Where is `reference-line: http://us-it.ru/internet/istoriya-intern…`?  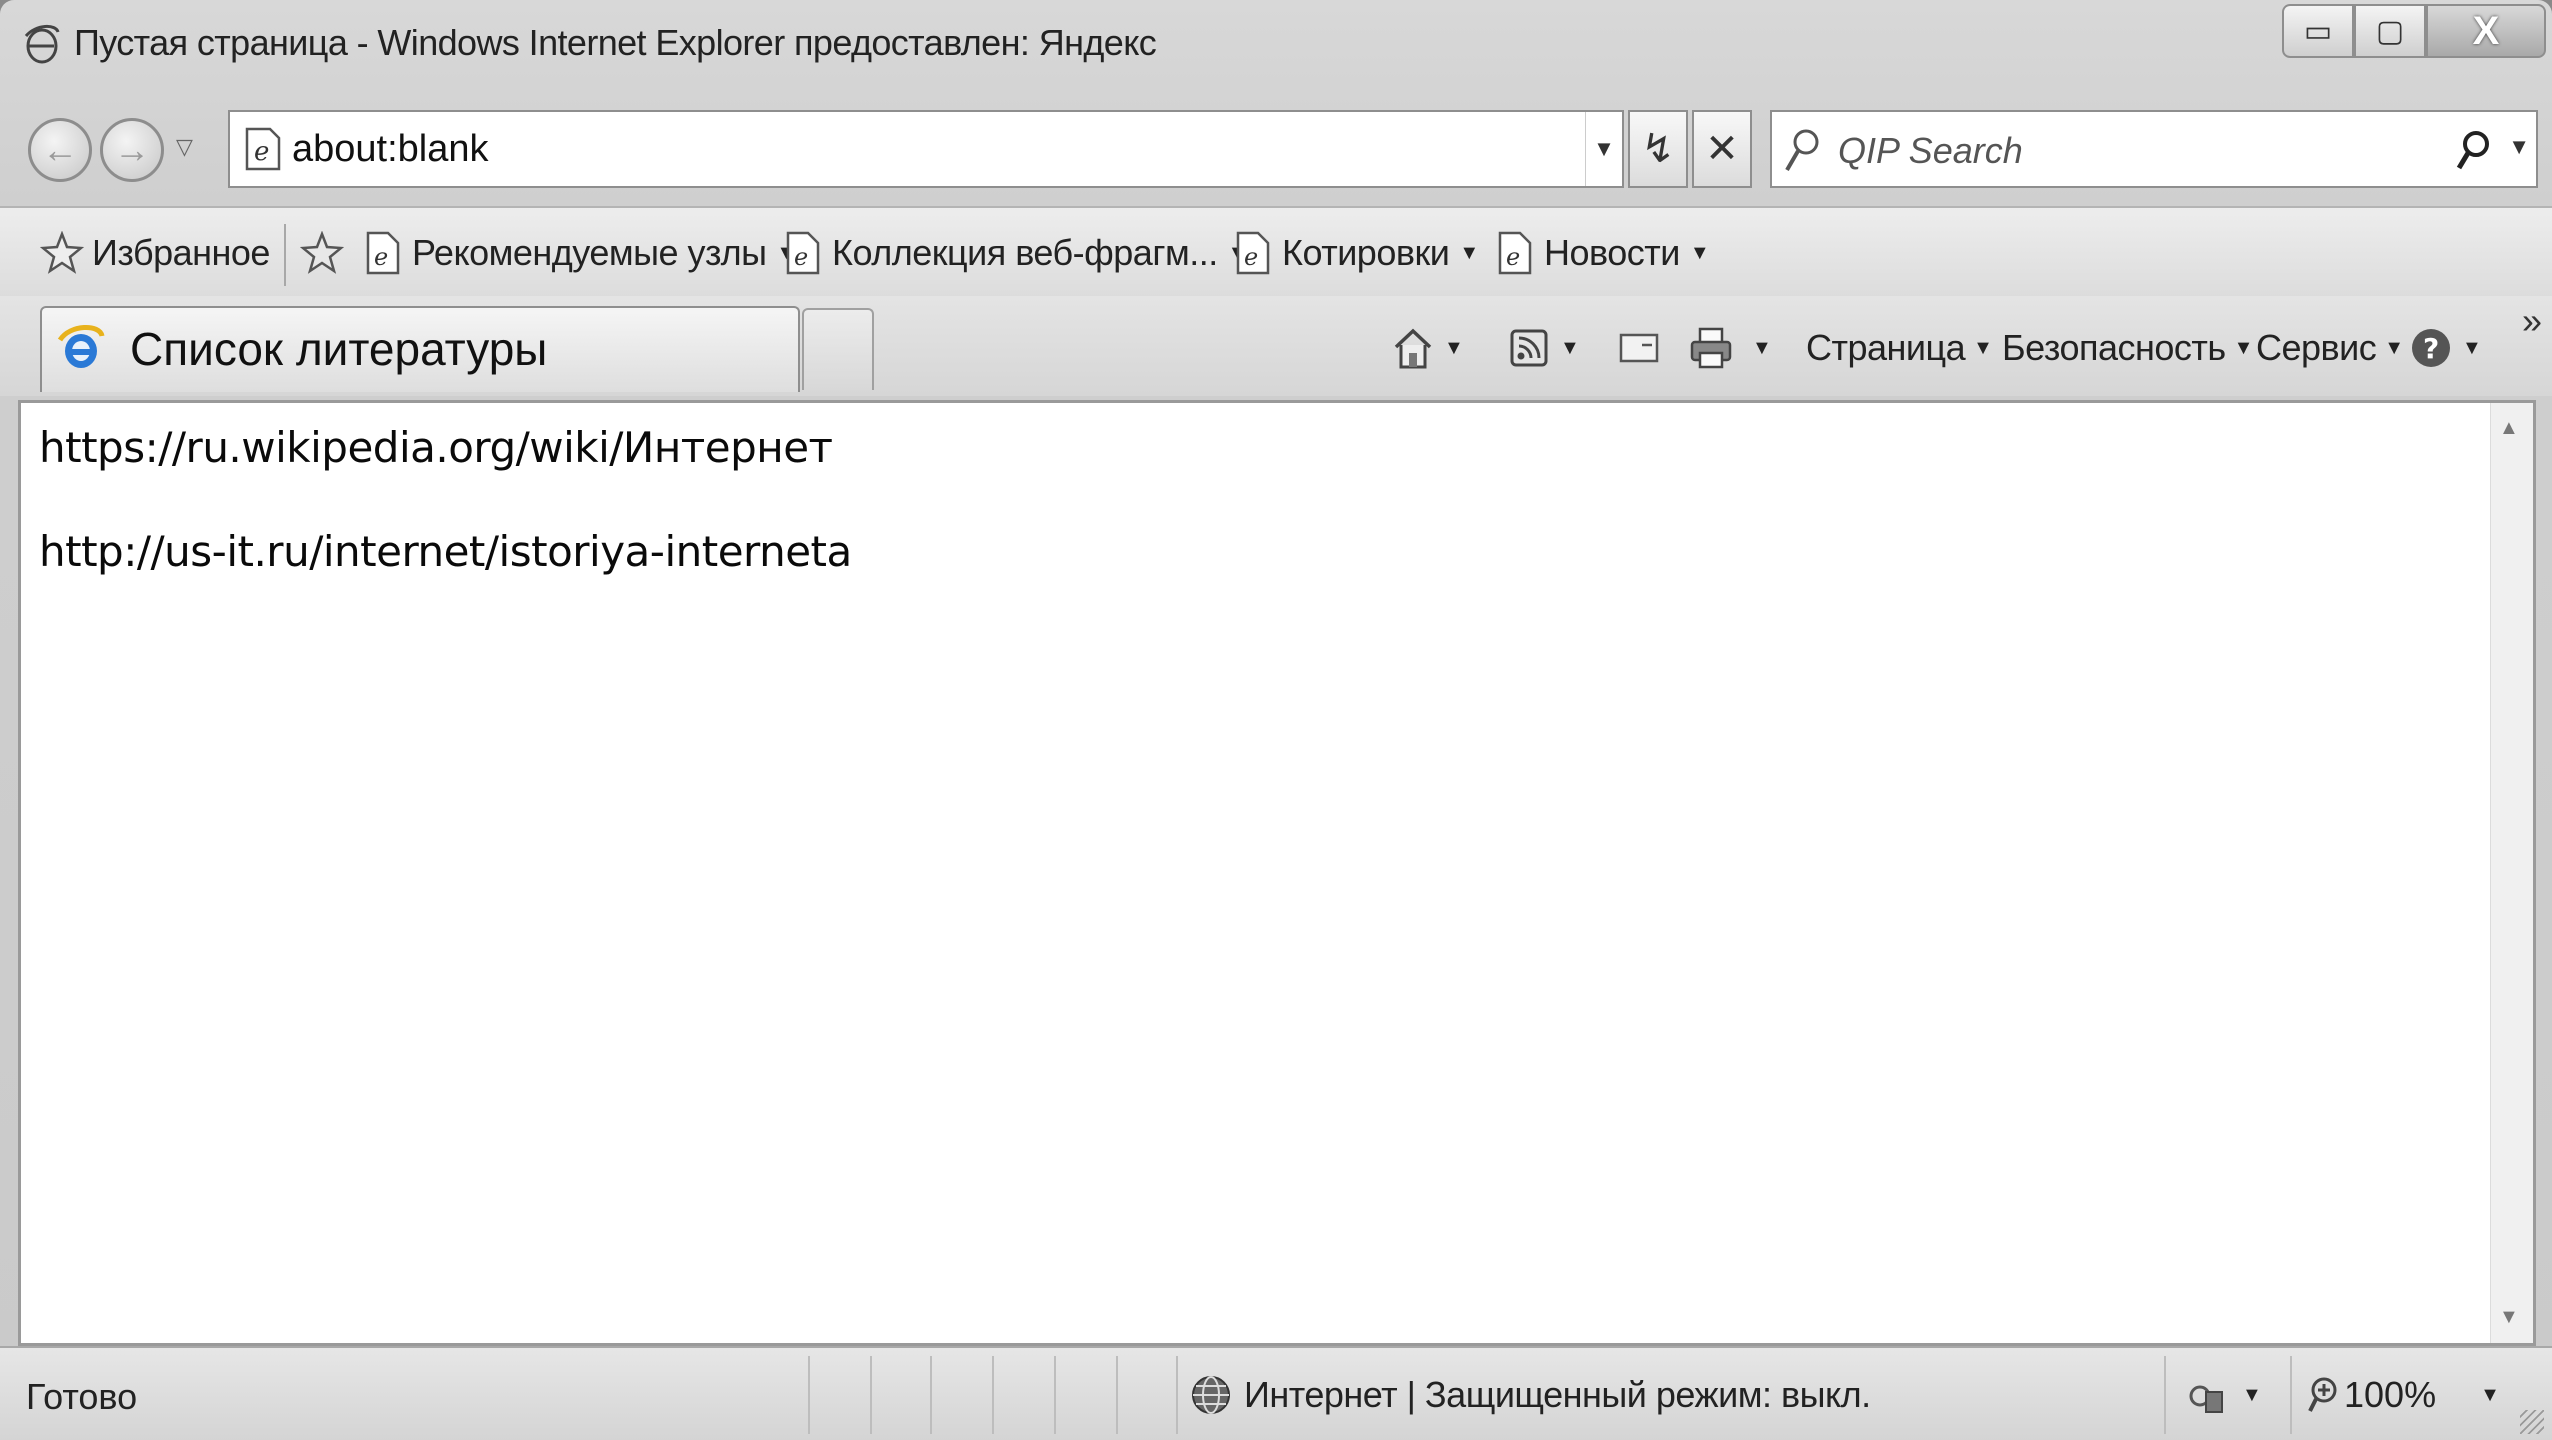
reference-line: http://us-it.ru/internet/istoriya-intern… is located at coordinates (445, 551).